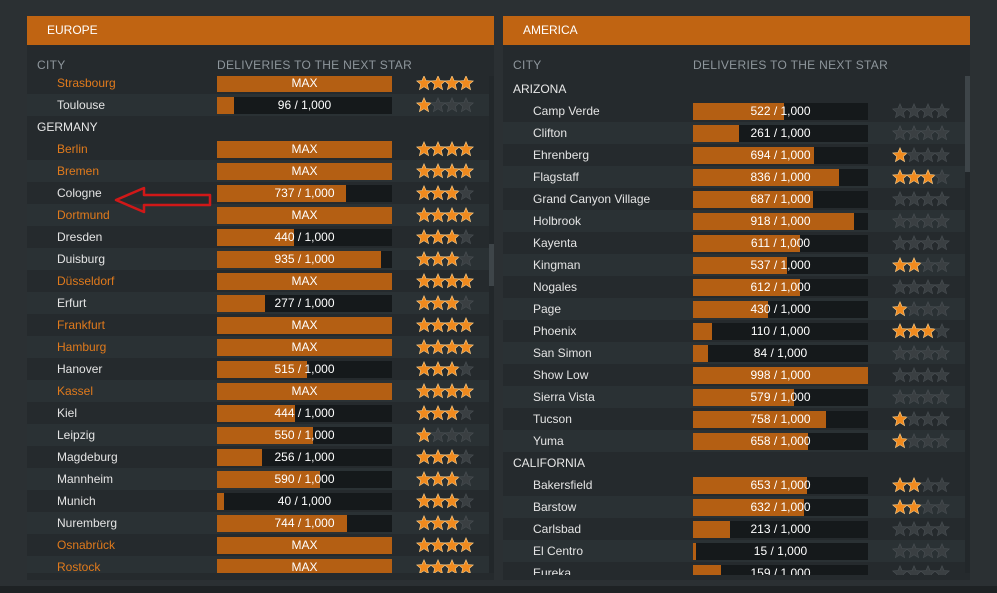 The width and height of the screenshot is (997, 593). I want to click on city-row: Leipzig 550 / 1,000, so click(259, 435).